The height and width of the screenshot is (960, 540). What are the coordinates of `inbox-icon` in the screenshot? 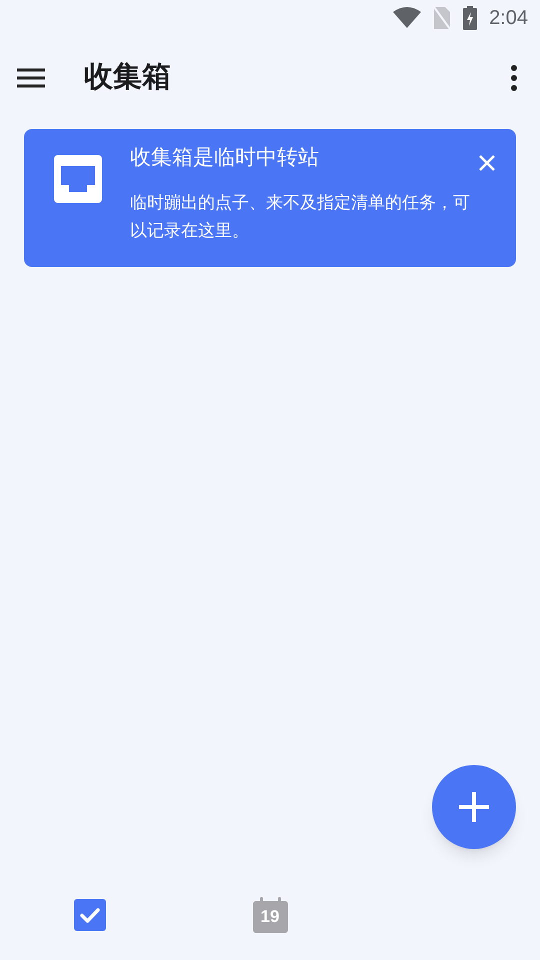 It's located at (78, 179).